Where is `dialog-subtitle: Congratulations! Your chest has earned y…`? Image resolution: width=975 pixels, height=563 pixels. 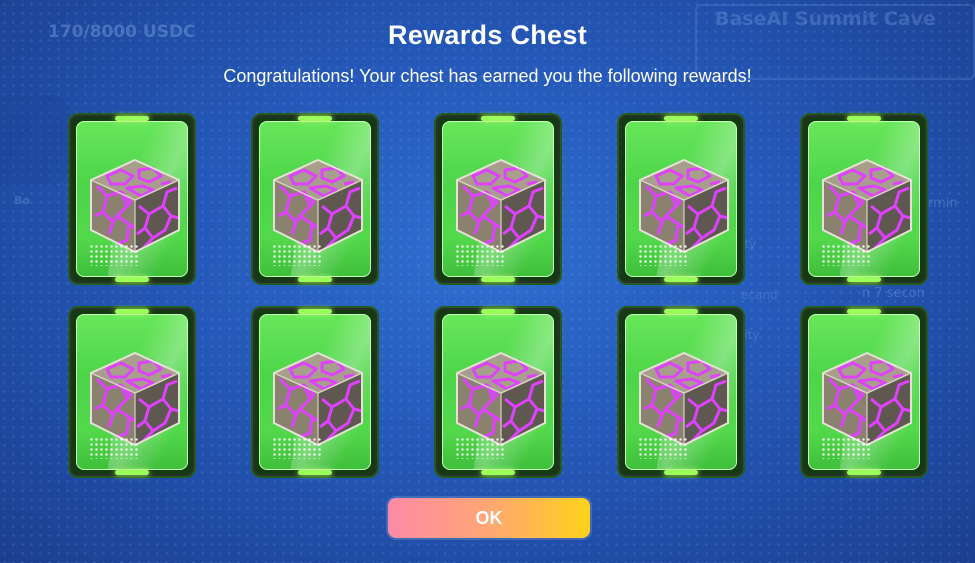
dialog-subtitle: Congratulations! Your chest has earned y… is located at coordinates (487, 76).